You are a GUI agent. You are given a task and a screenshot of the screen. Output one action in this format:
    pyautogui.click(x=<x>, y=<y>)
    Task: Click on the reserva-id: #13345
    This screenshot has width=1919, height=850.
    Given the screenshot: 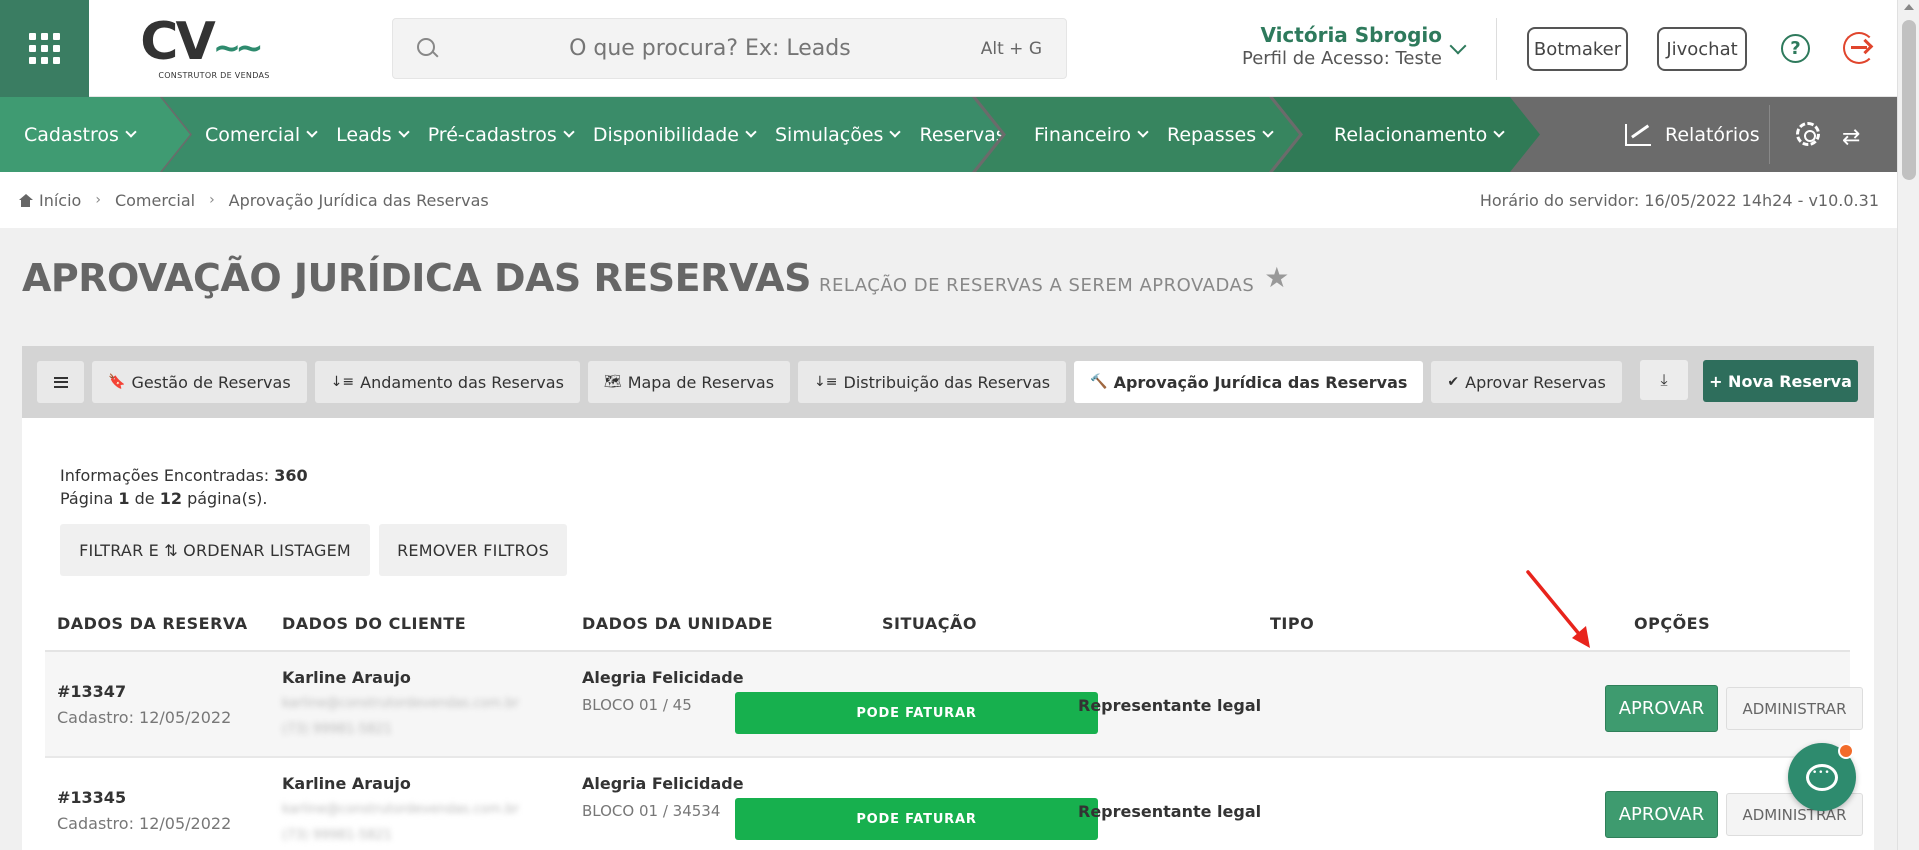 What is the action you would take?
    pyautogui.click(x=91, y=797)
    